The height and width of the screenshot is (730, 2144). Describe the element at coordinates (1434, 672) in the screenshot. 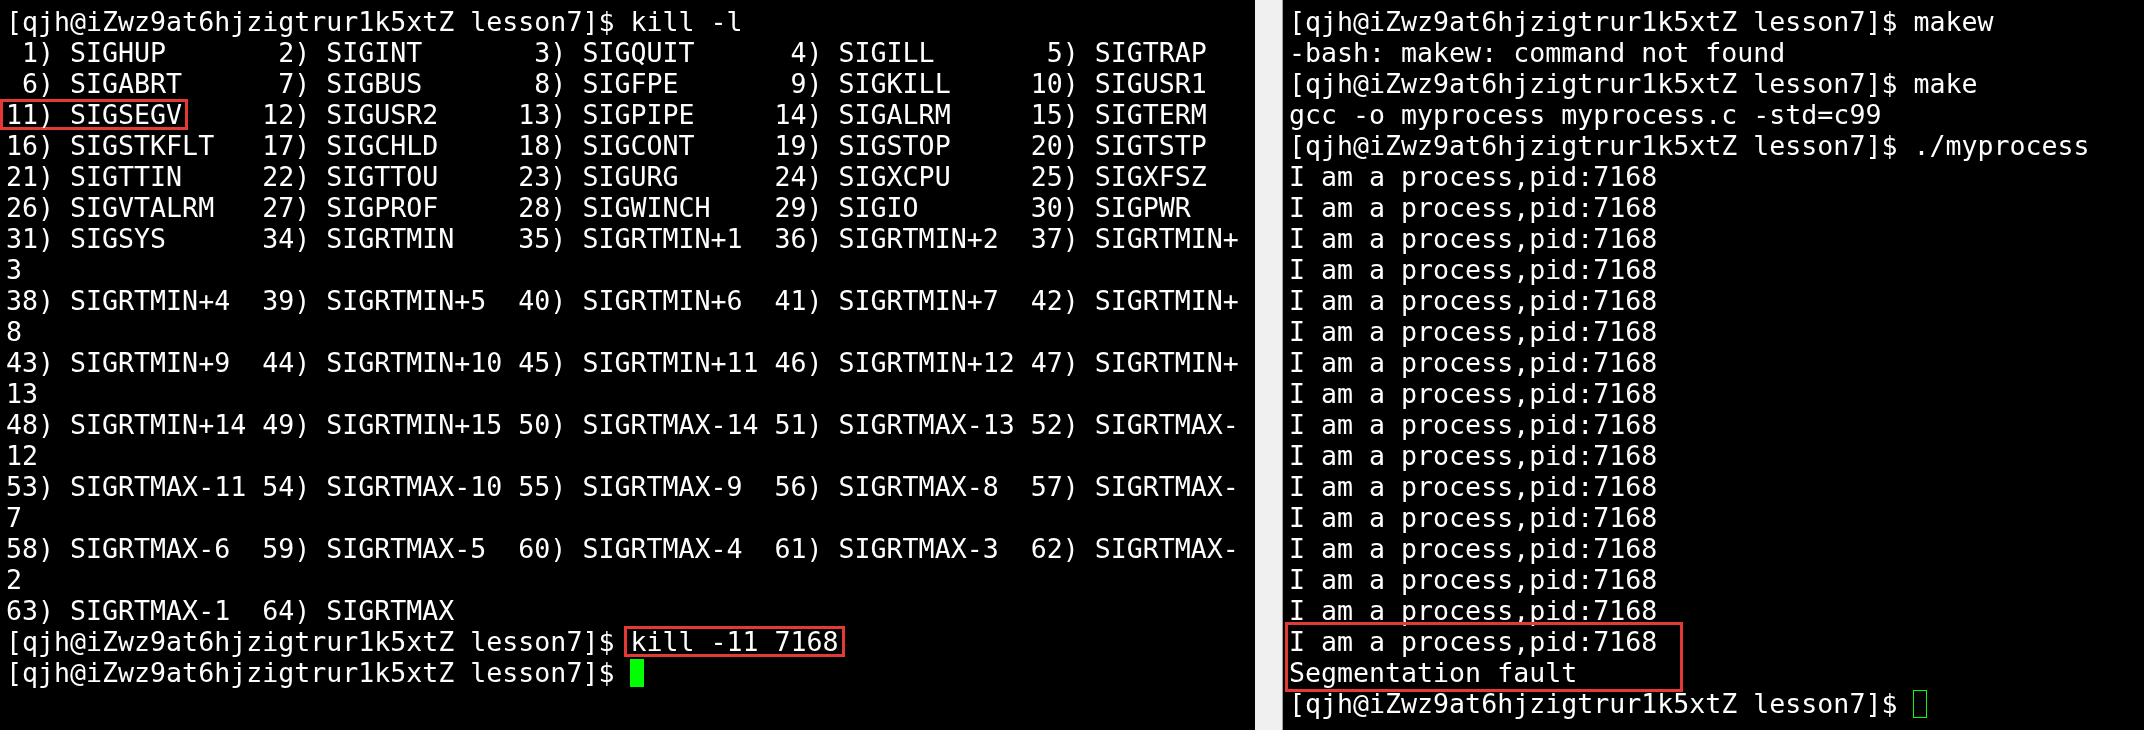

I see `terminal-line: Segmentation fault` at that location.